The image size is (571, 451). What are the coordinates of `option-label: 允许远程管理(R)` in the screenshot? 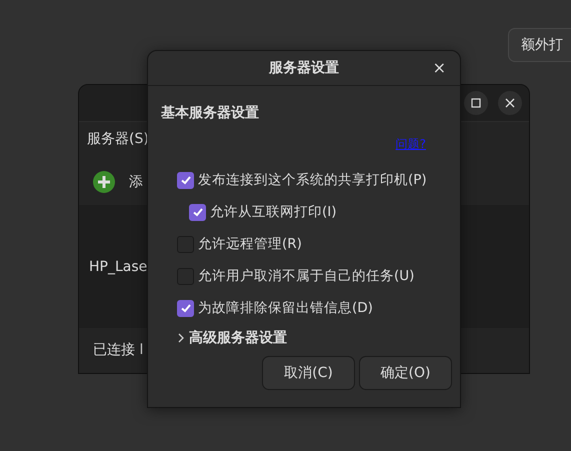 It's located at (250, 244).